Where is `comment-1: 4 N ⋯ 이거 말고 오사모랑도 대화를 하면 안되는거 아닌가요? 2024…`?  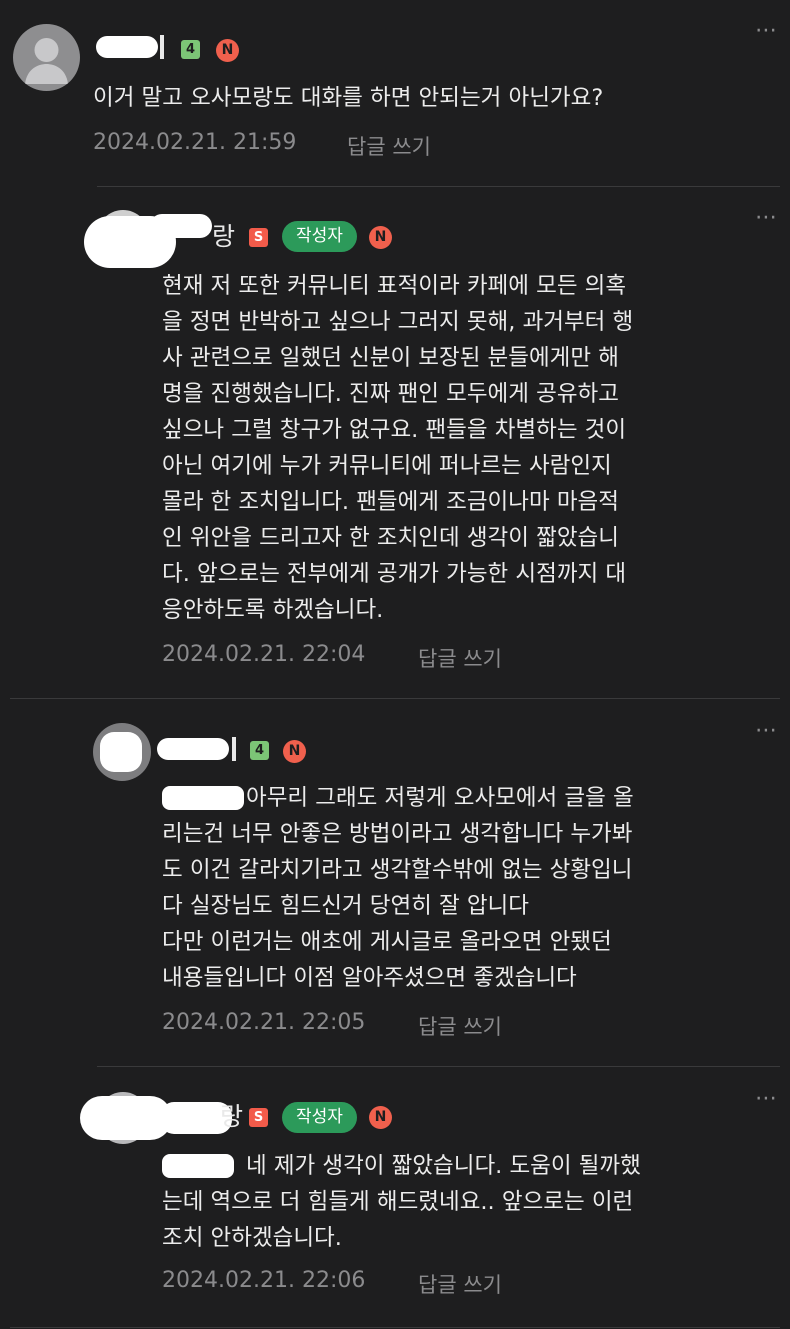
comment-1: 4 N ⋯ 이거 말고 오사모랑도 대화를 하면 안되는거 아닌가요? 2024… is located at coordinates (395, 94).